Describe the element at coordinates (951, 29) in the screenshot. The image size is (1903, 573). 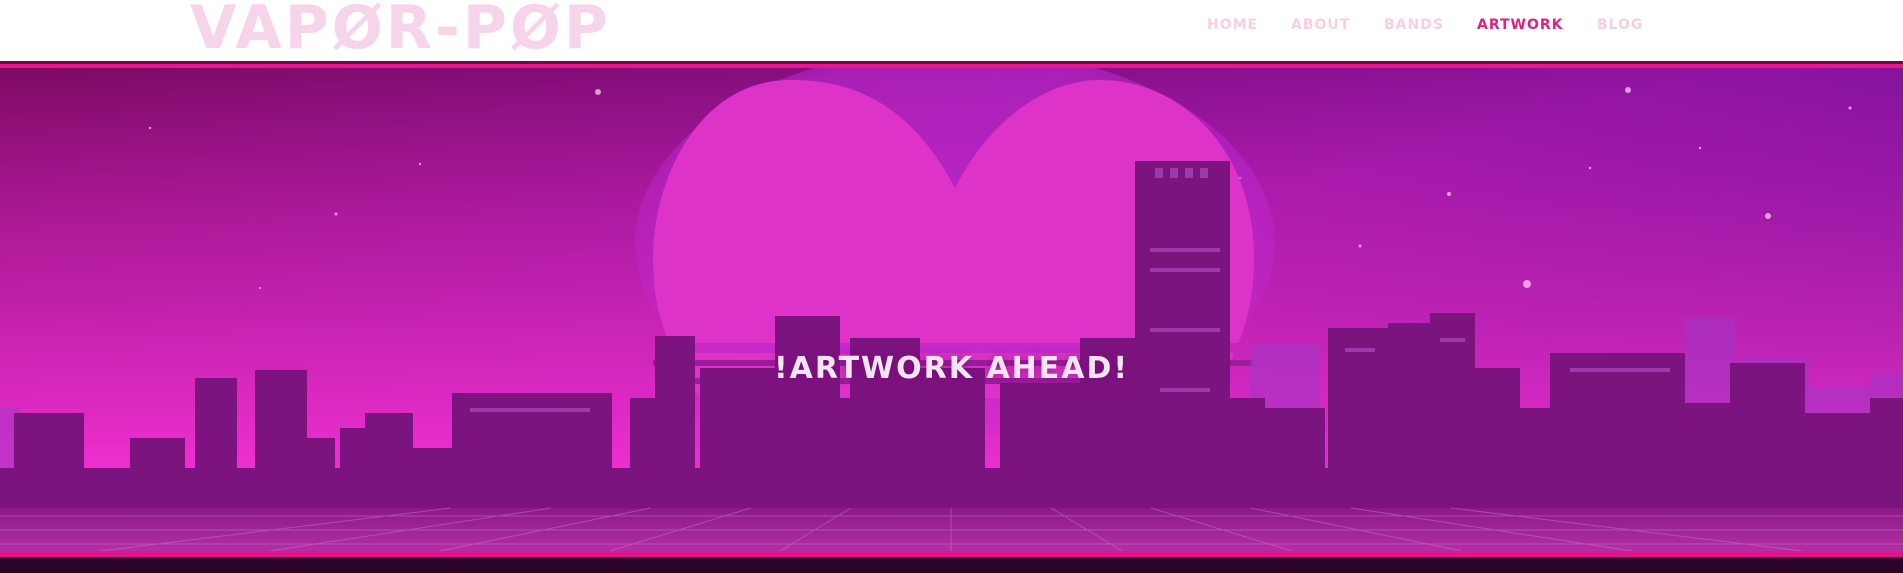
I see `main-nav: HOME ABOUT BANDS ARTWORK BLOG` at that location.